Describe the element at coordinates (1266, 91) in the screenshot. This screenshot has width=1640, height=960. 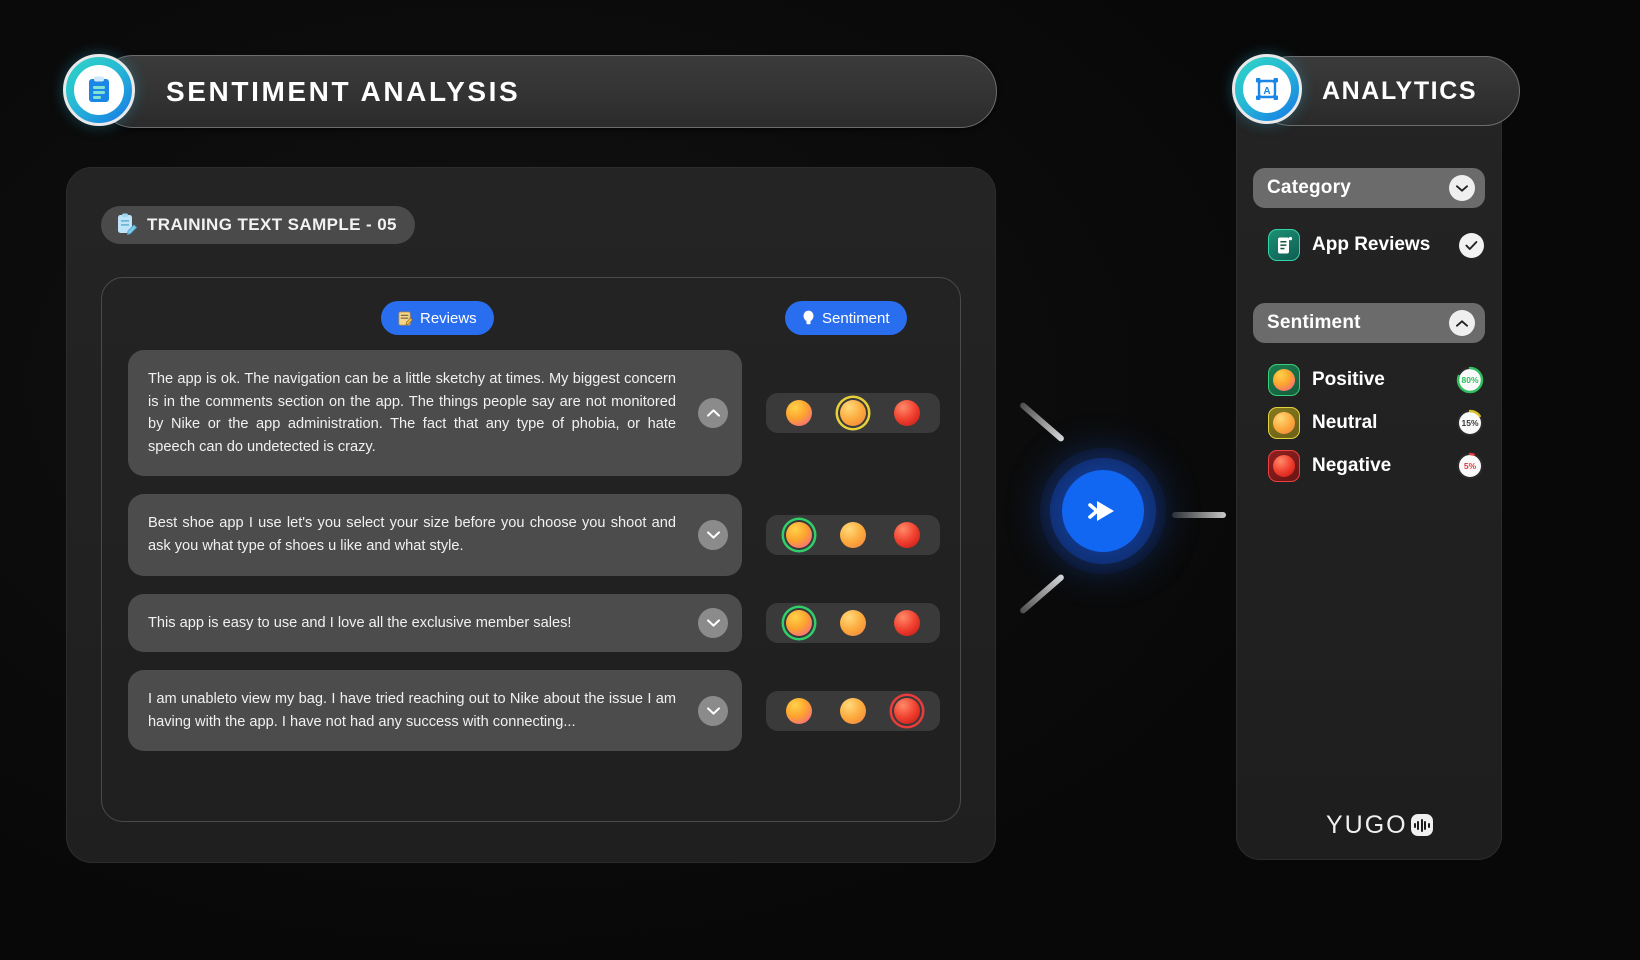
I see `svg-text: A` at that location.